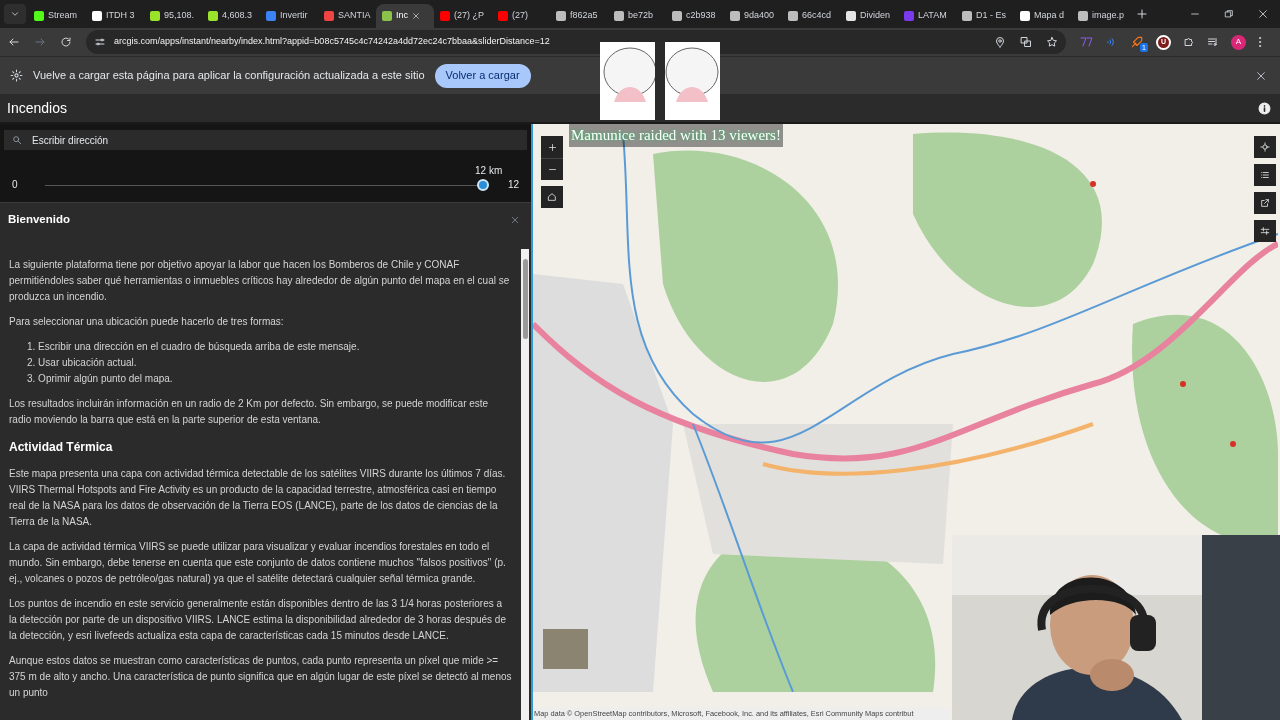  What do you see at coordinates (294, 16) in the screenshot?
I see `tab-title: Invertir` at bounding box center [294, 16].